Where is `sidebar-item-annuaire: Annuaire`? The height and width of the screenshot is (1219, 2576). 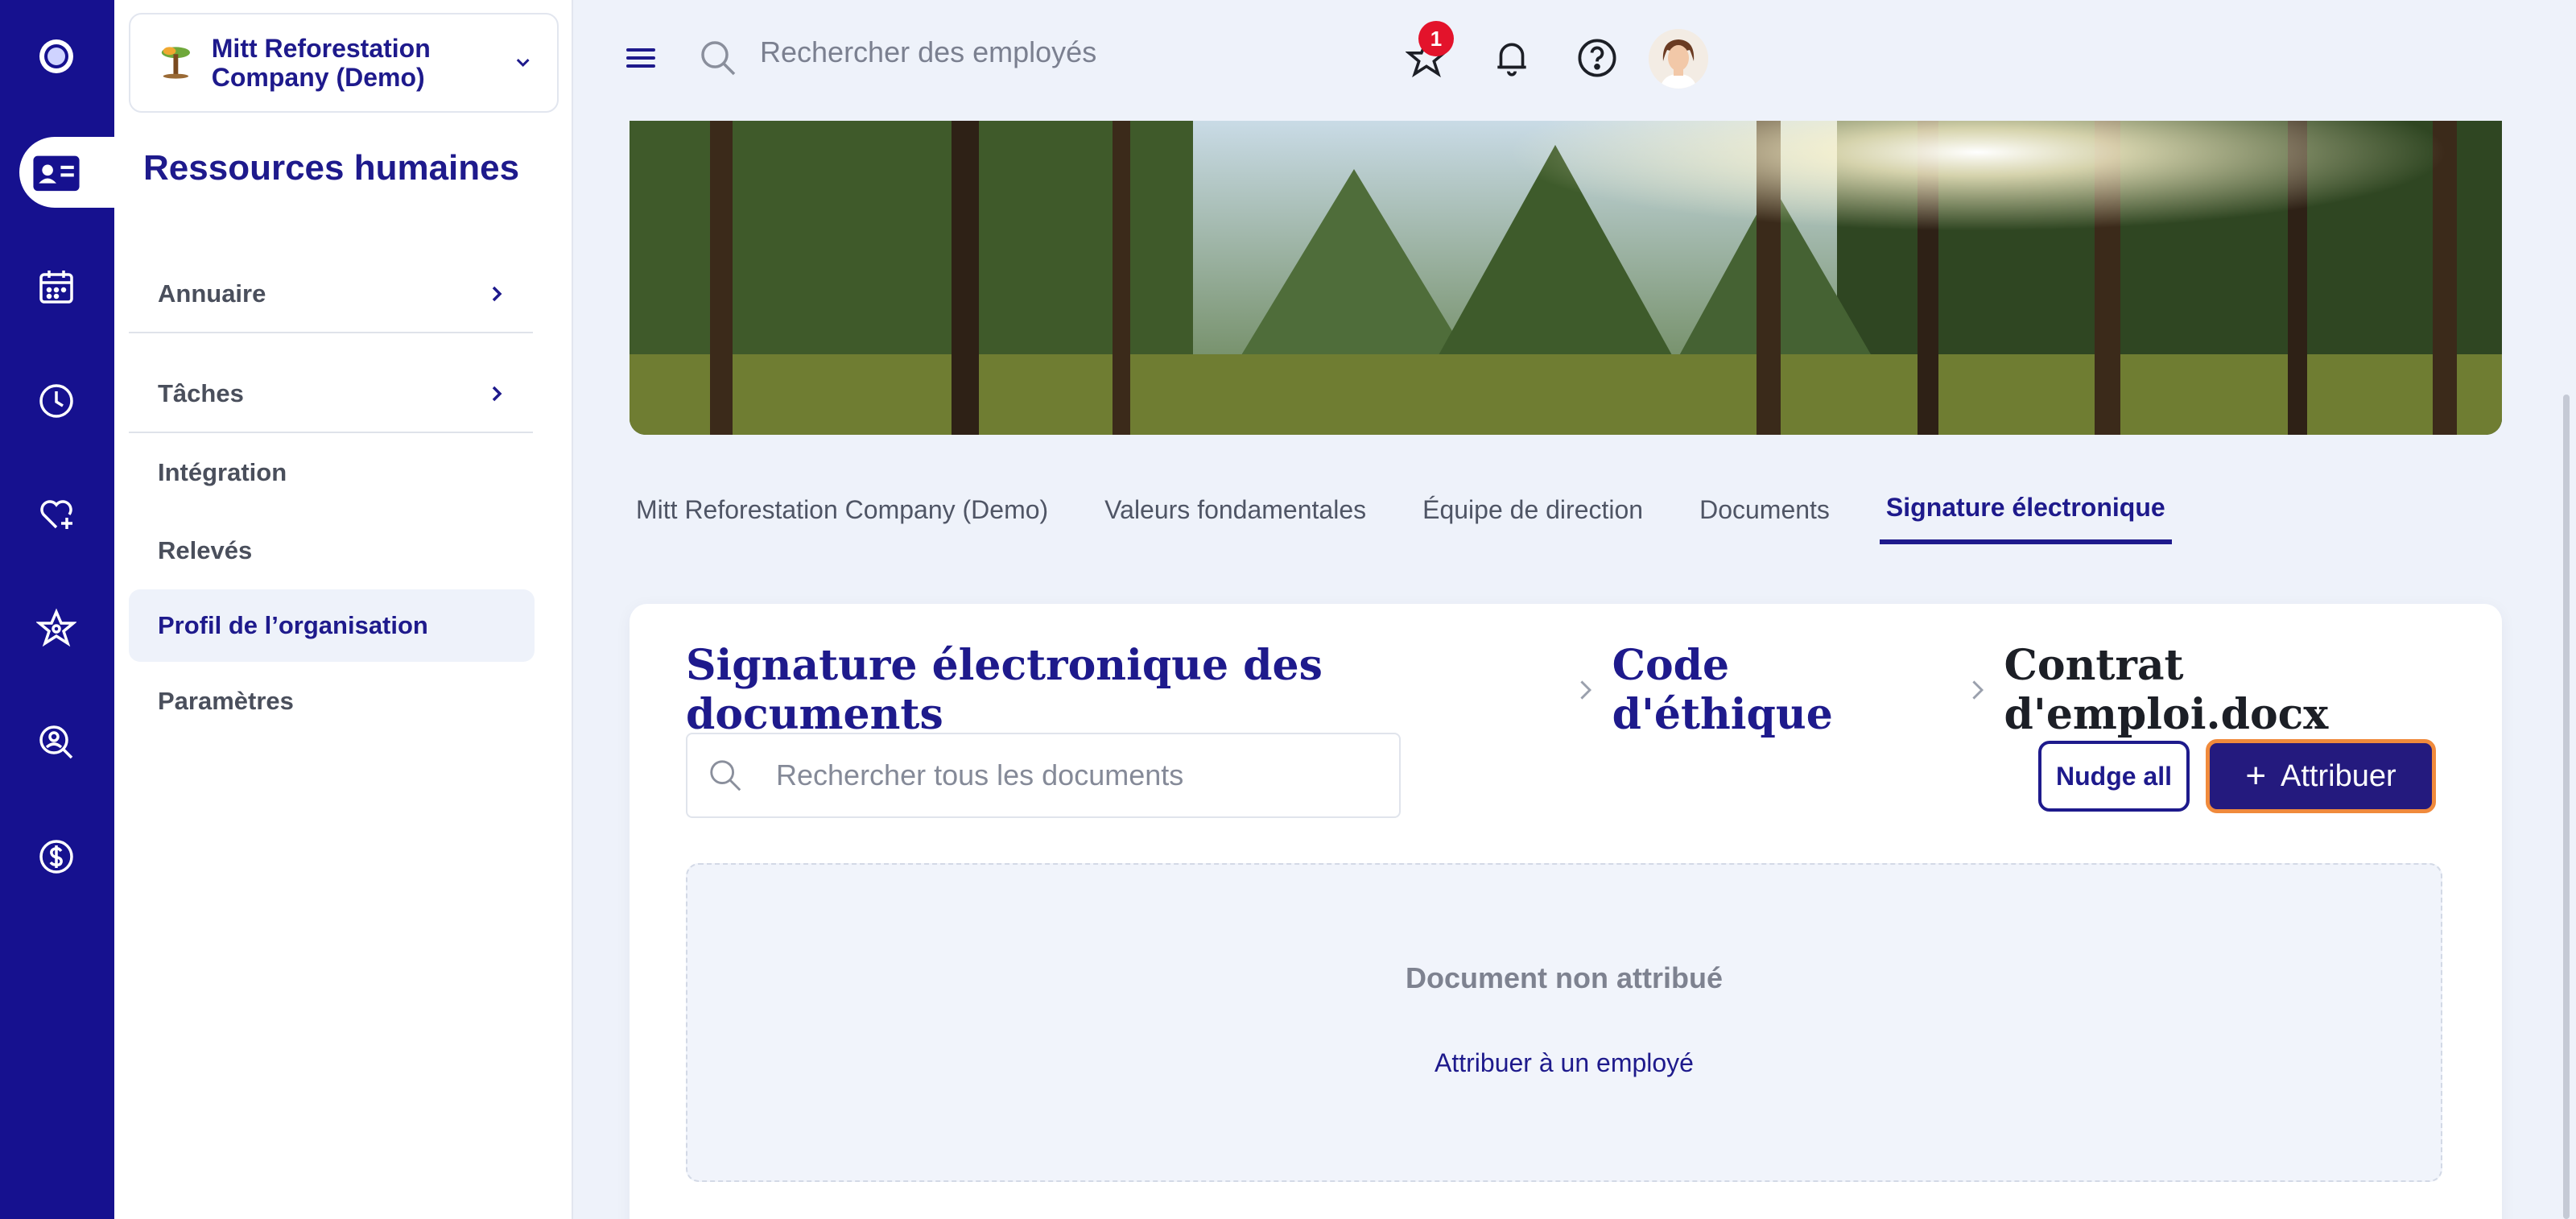 sidebar-item-annuaire: Annuaire is located at coordinates (331, 294).